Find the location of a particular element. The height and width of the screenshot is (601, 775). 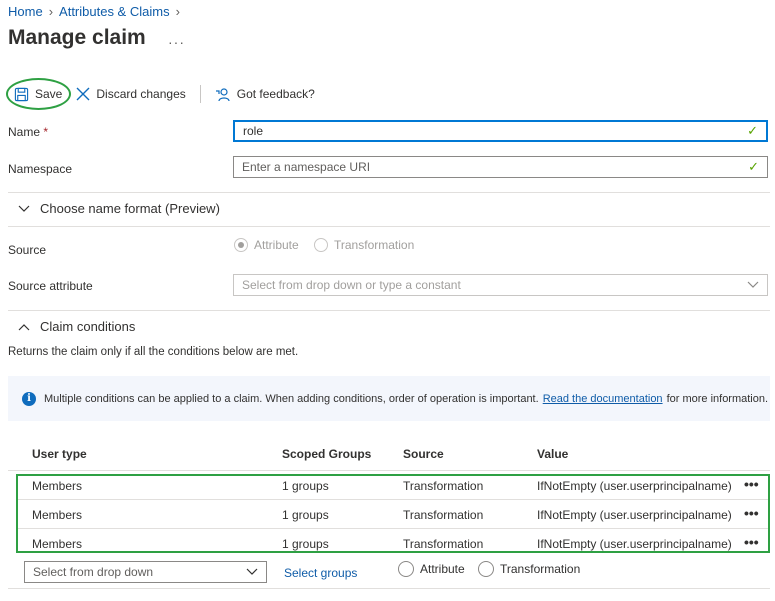

feedback-label: Got feedback? is located at coordinates (275, 94).